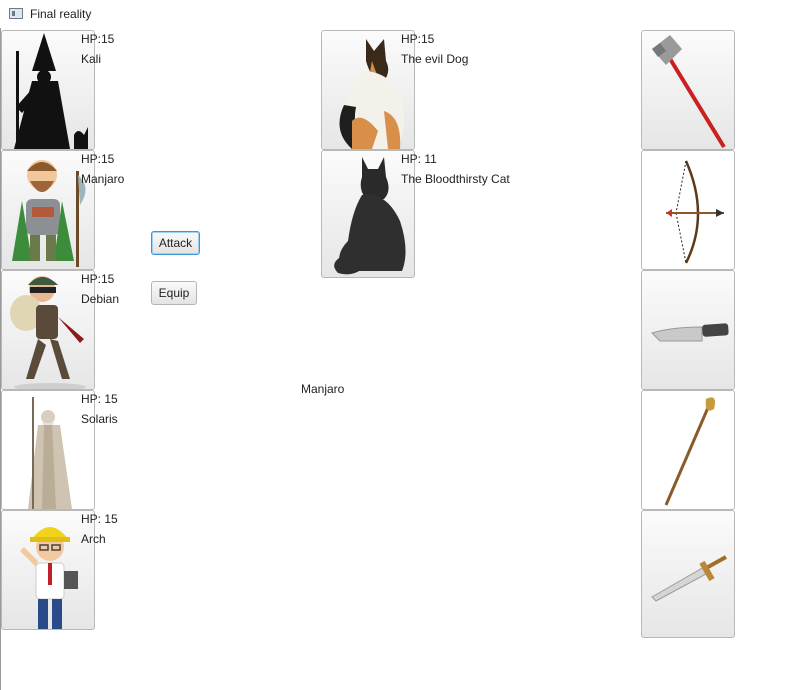 This screenshot has width=785, height=690. Describe the element at coordinates (99, 419) in the screenshot. I see `party-name-solaris: Solaris` at that location.